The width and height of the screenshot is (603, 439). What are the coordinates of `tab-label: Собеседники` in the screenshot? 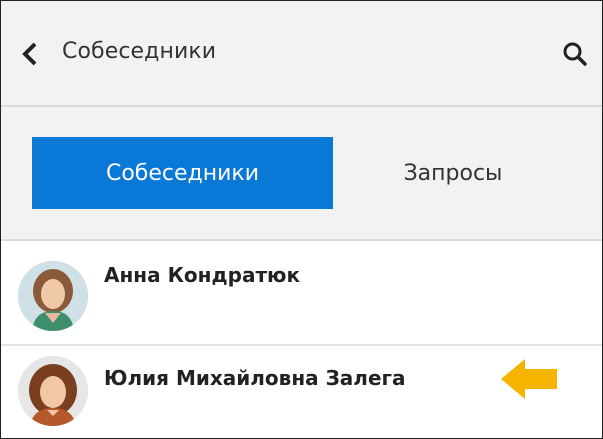 It's located at (182, 173).